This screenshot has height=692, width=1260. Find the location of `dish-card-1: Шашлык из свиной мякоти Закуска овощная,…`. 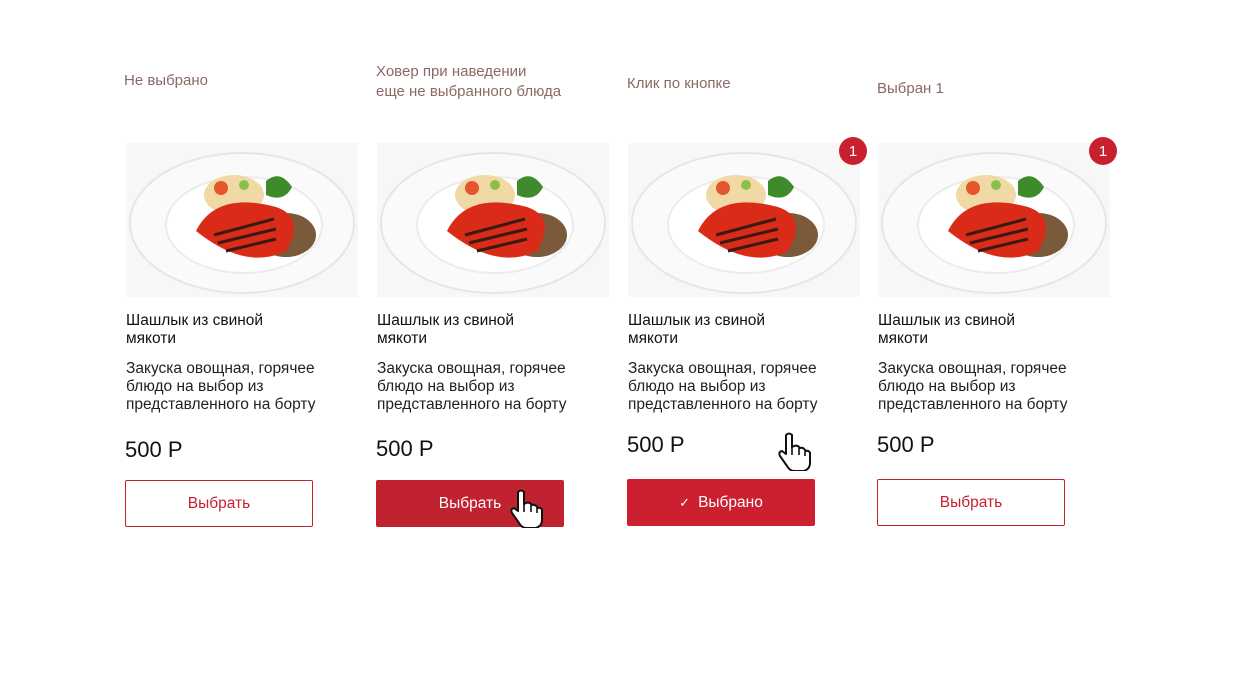

dish-card-1: Шашлык из свиной мякоти Закуска овощная,… is located at coordinates (243, 278).